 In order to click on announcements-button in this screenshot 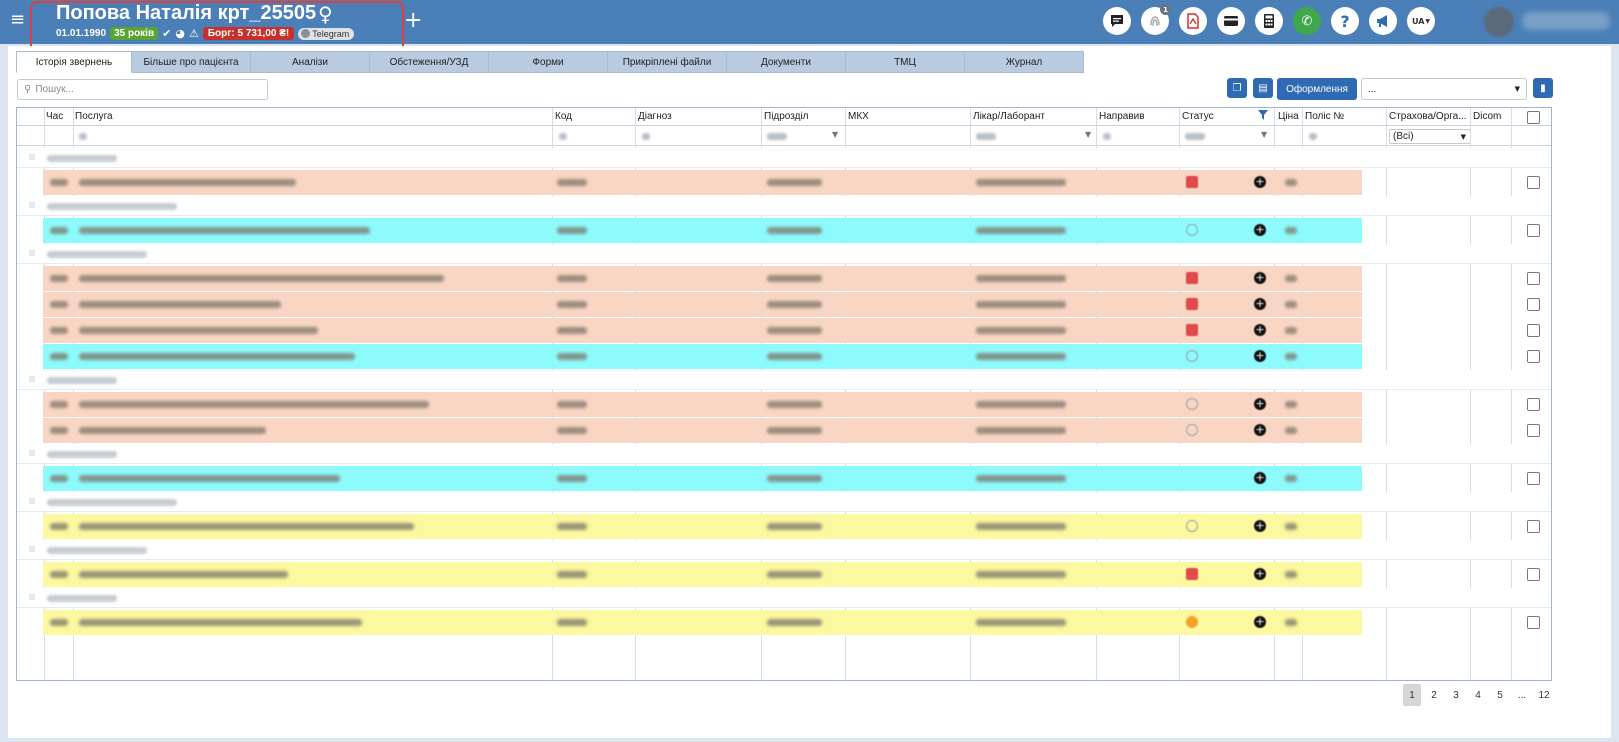, I will do `click(1383, 21)`.